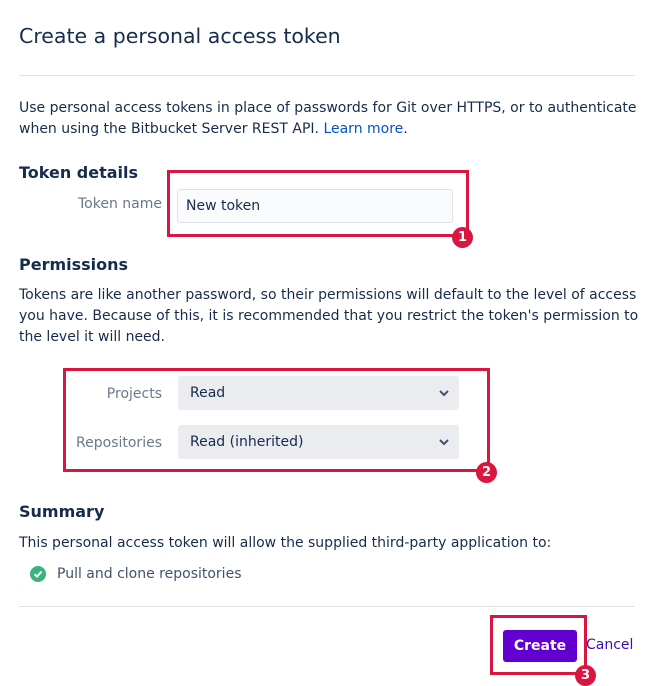 This screenshot has width=657, height=686. What do you see at coordinates (74, 264) in the screenshot?
I see `permissions-heading: Permissions` at bounding box center [74, 264].